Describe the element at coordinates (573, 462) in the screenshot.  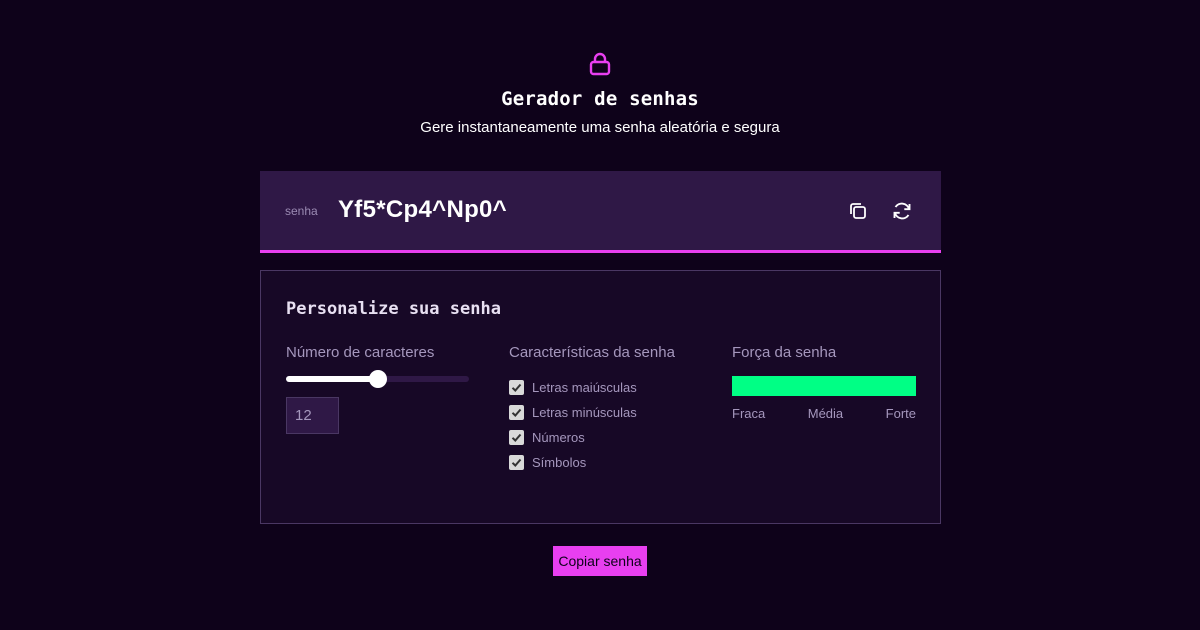
I see `checkbox-symbols: Símbolos` at that location.